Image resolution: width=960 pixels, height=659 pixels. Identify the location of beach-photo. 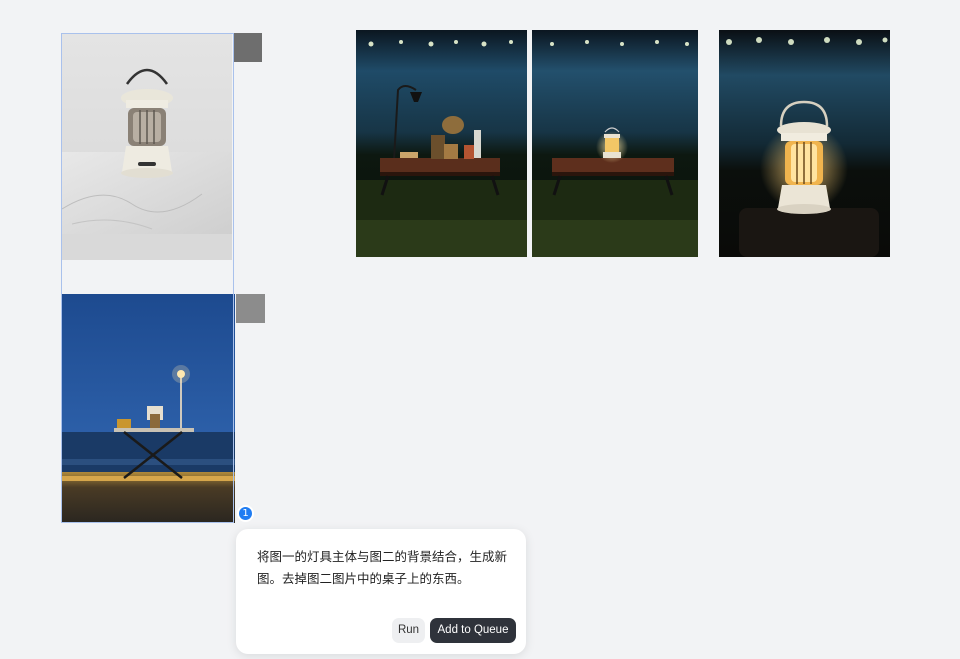
(148, 408).